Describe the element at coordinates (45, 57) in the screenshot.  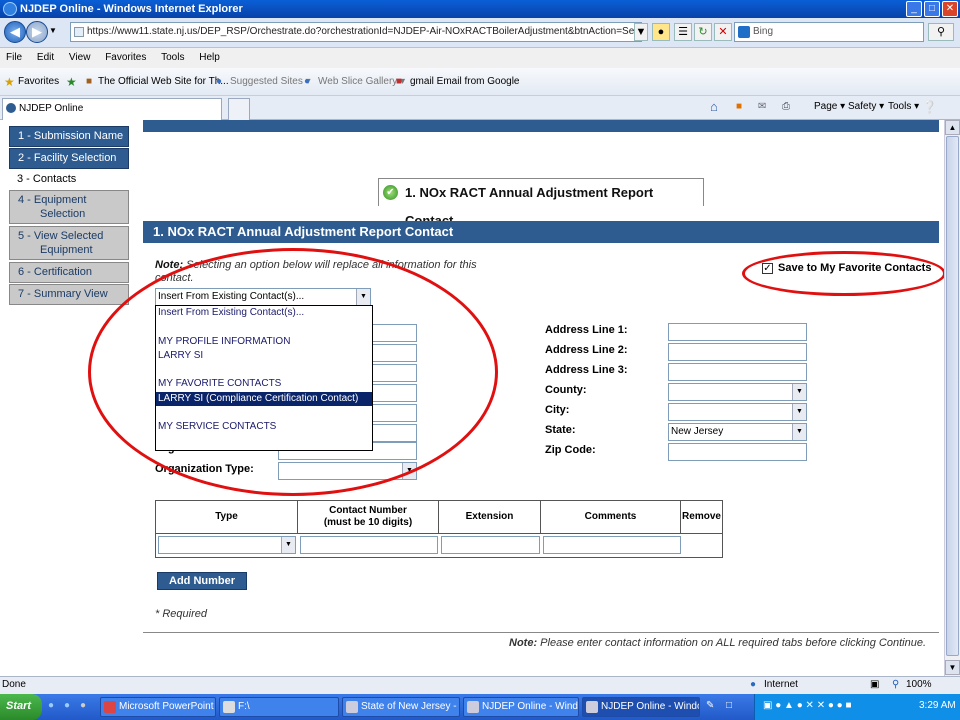
I see `menu-edit: Edit` at that location.